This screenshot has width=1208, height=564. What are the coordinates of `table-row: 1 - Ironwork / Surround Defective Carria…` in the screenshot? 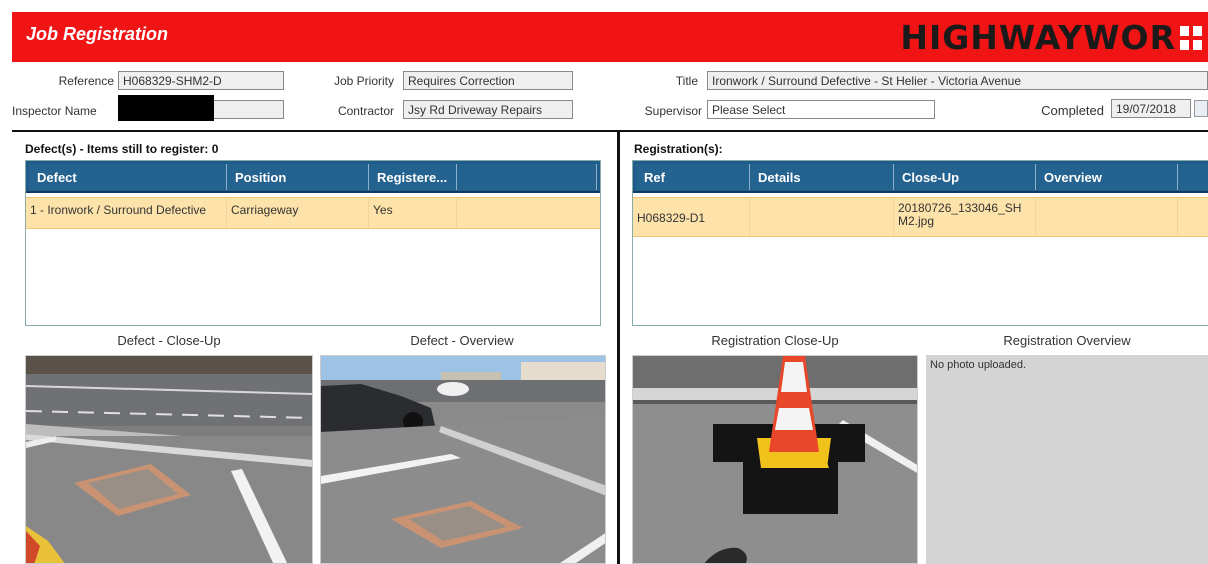 It's located at (313, 213).